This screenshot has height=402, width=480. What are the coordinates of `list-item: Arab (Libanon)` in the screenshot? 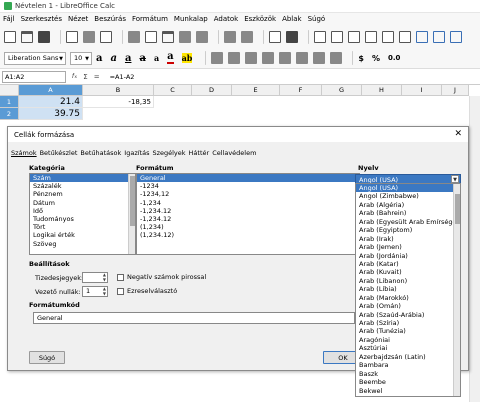 It's located at (408, 281).